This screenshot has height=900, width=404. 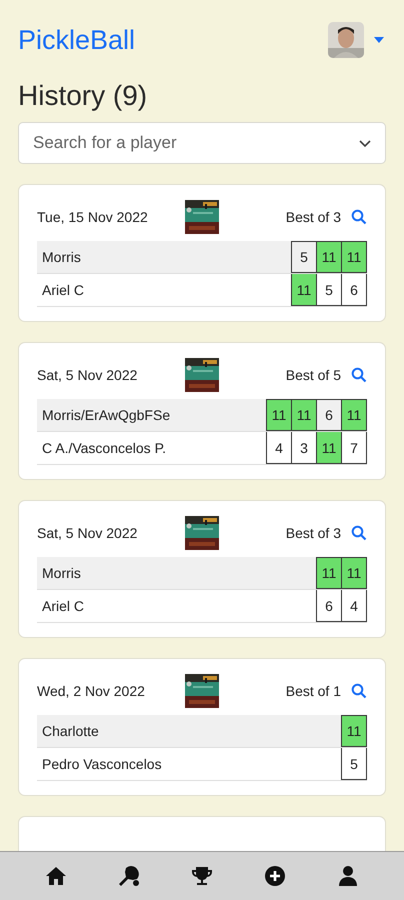 I want to click on player-name: C A./Vasconcelos P., so click(x=104, y=448).